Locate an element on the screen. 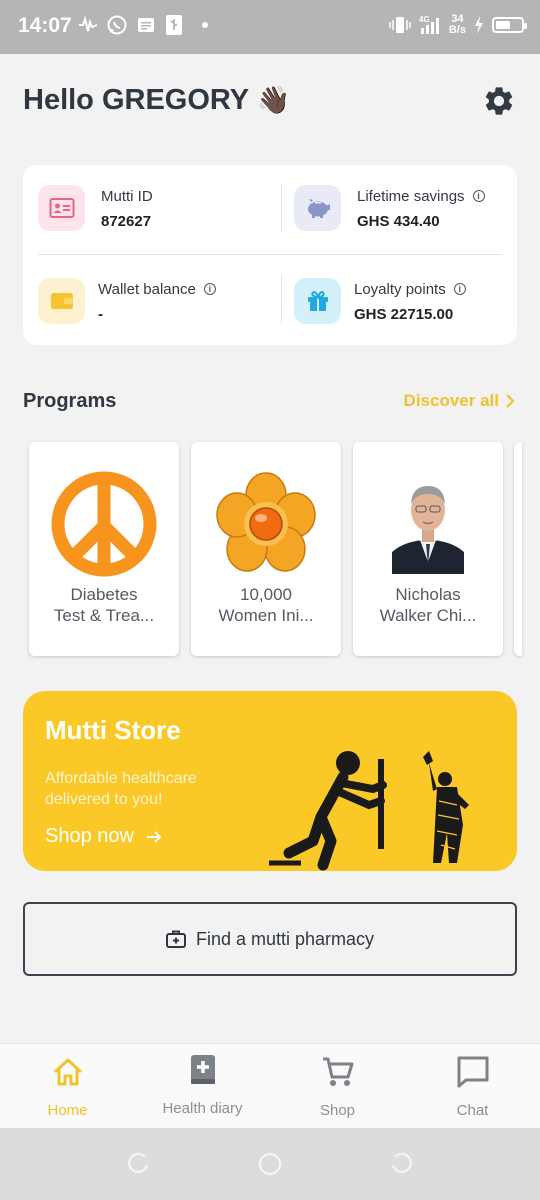 The width and height of the screenshot is (540, 1200). pushing-figures-illustration is located at coordinates (369, 811).